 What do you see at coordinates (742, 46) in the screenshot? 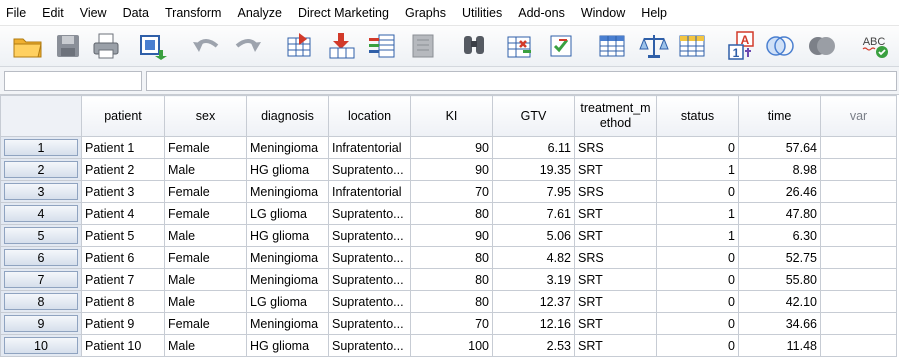
I see `value-labels-button: A1` at bounding box center [742, 46].